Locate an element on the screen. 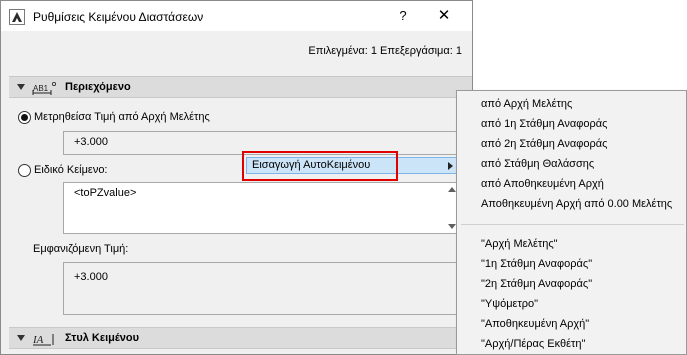 Image resolution: width=687 pixels, height=355 pixels. menu-item-from-project-zero: από Αρχή Μελέτης is located at coordinates (526, 104).